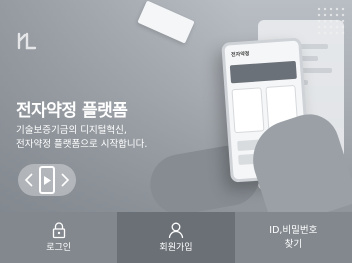  I want to click on kibo-logo-icon, so click(27, 41).